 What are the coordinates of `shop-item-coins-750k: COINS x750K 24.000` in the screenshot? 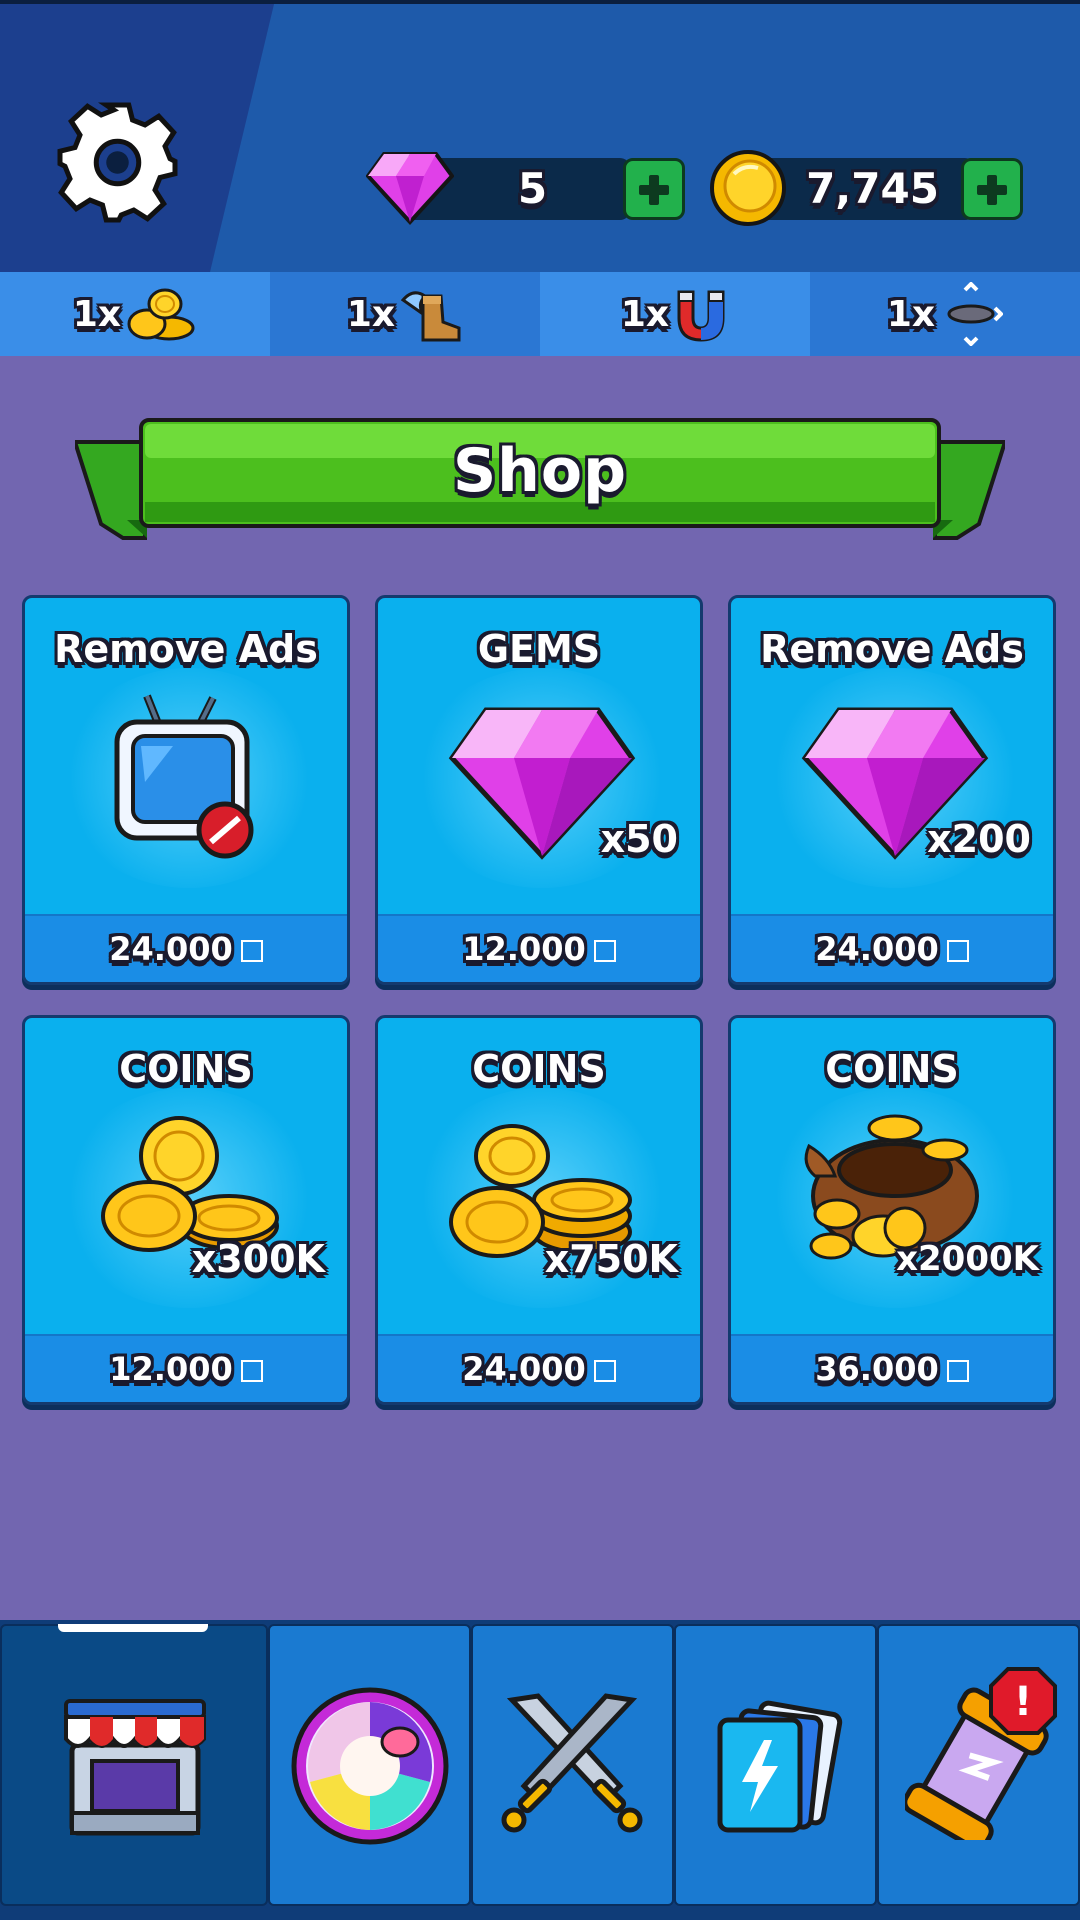 It's located at (539, 1210).